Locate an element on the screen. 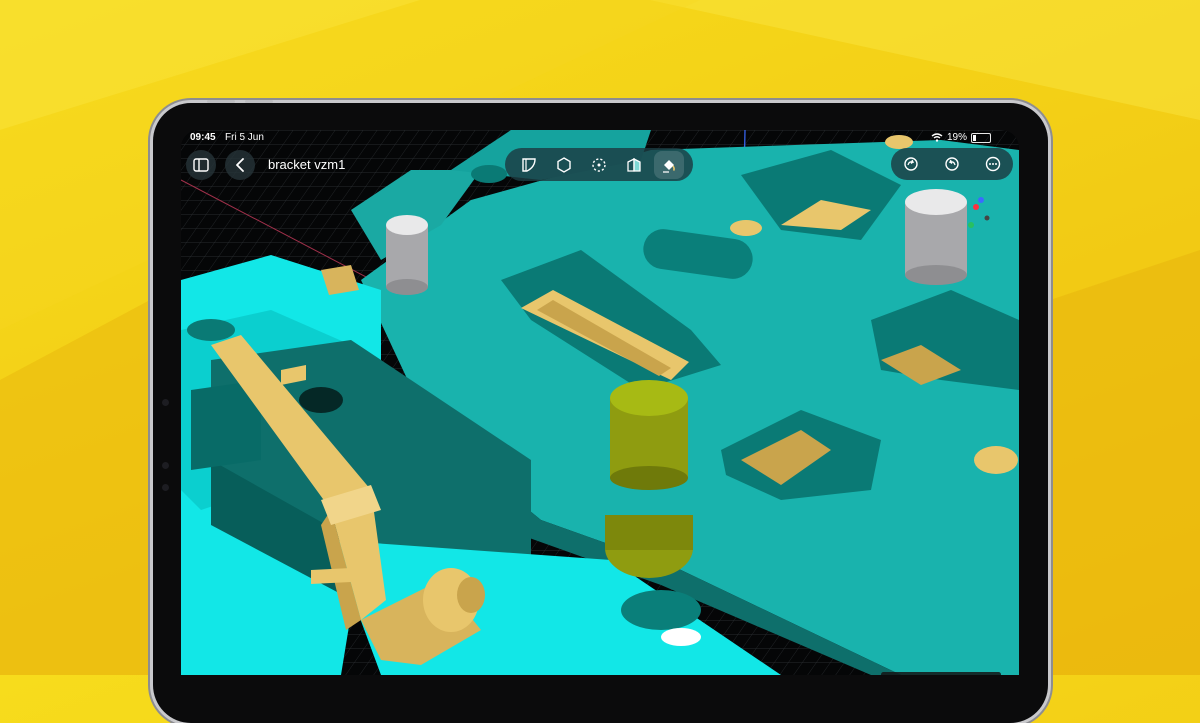 Image resolution: width=1200 pixels, height=723 pixels. sidebar-toggle-button is located at coordinates (201, 165).